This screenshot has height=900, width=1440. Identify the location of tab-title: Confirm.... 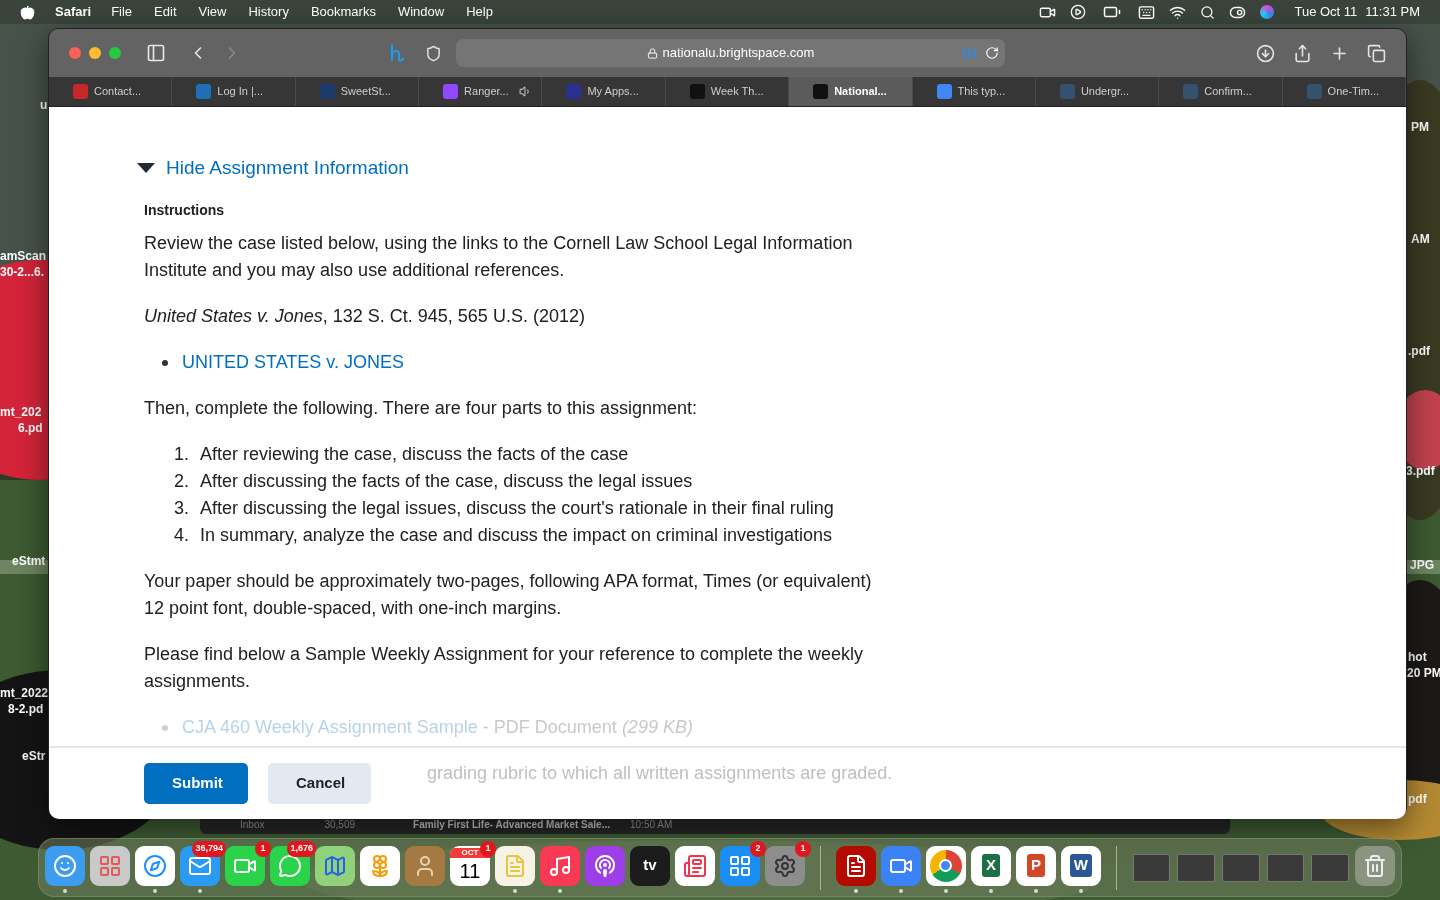
(1228, 92).